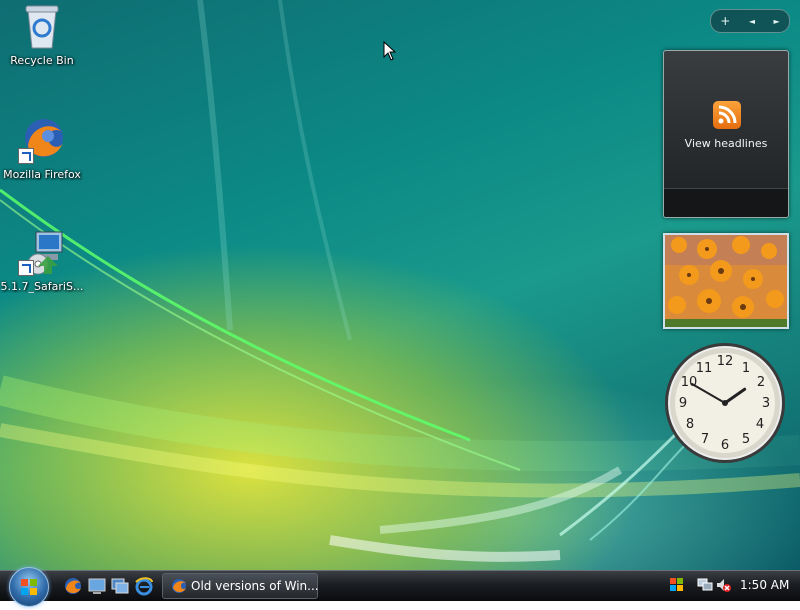  What do you see at coordinates (42, 60) in the screenshot?
I see `desktop-icon-label: Recycle Bin` at bounding box center [42, 60].